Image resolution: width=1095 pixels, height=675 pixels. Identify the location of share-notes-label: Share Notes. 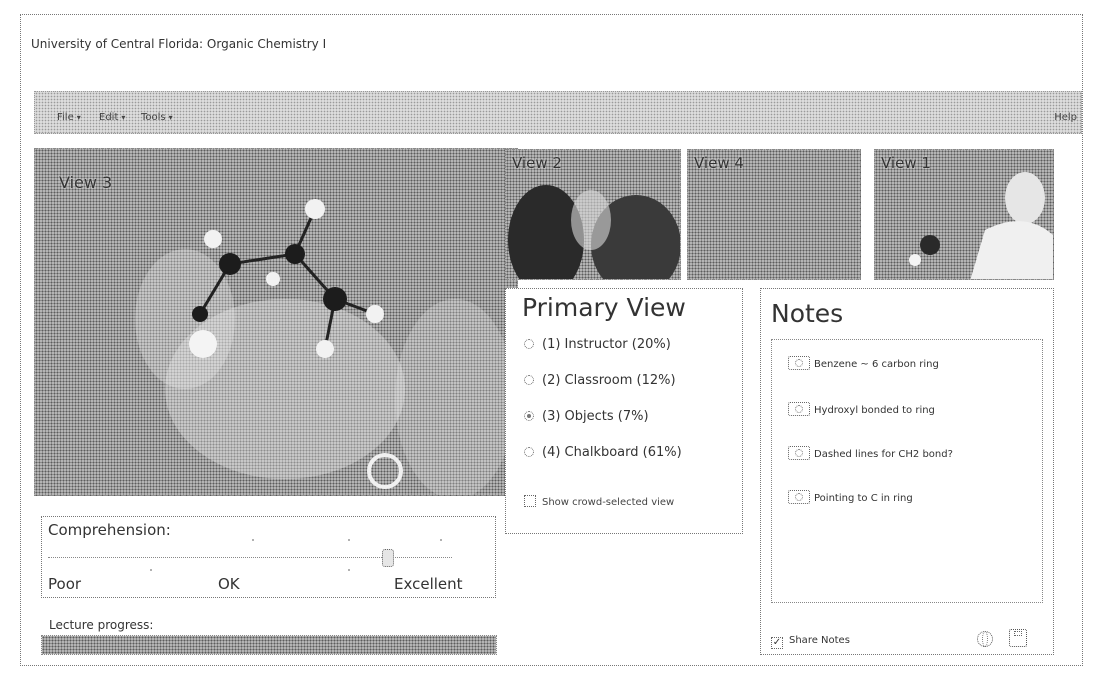
(819, 640).